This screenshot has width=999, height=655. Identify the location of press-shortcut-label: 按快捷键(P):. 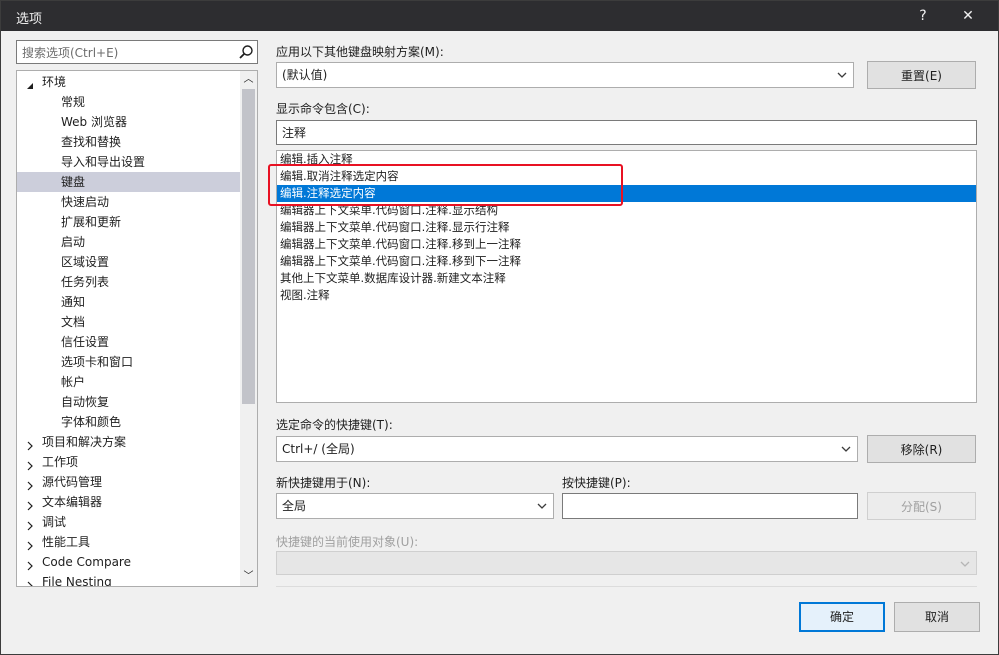
(596, 483).